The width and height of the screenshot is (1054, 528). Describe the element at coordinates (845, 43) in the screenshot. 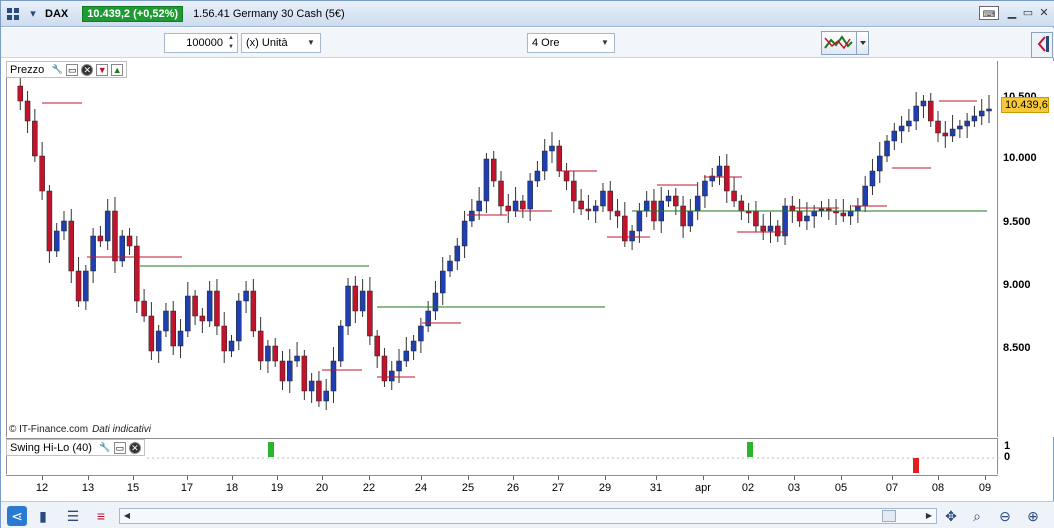

I see `indicators-button` at that location.